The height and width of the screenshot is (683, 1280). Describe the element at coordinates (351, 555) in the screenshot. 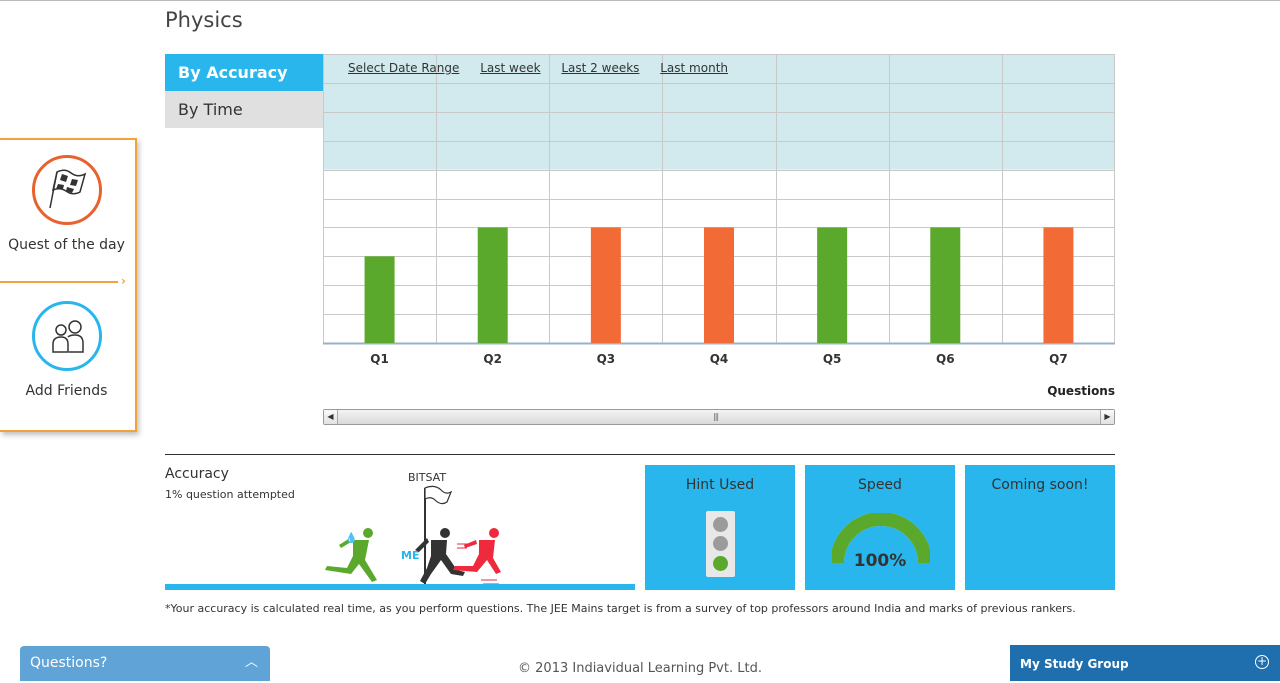

I see `green-runner-icon: 💧` at that location.